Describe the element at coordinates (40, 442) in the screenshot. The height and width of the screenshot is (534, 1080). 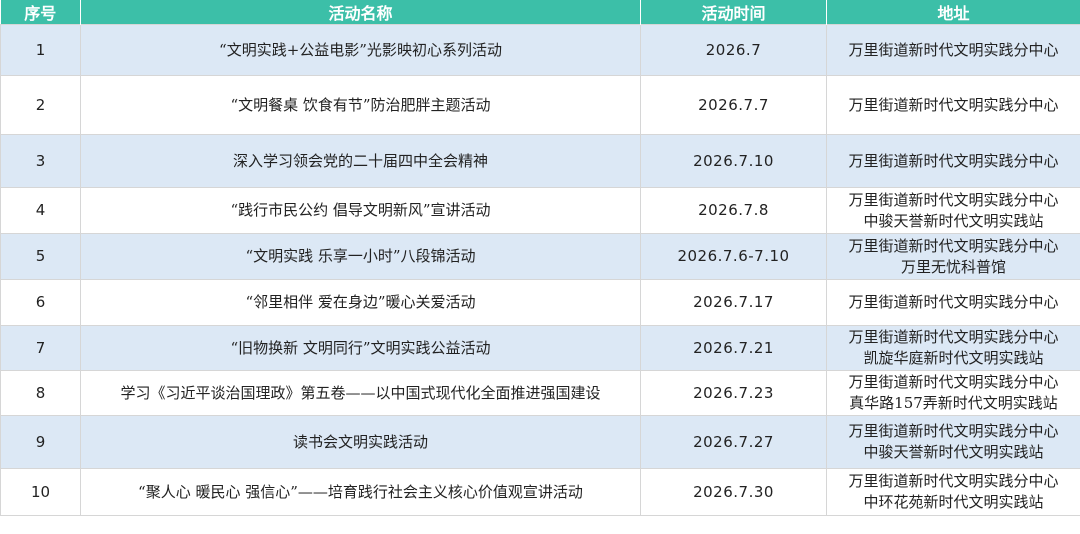
I see `row-no: 9` at that location.